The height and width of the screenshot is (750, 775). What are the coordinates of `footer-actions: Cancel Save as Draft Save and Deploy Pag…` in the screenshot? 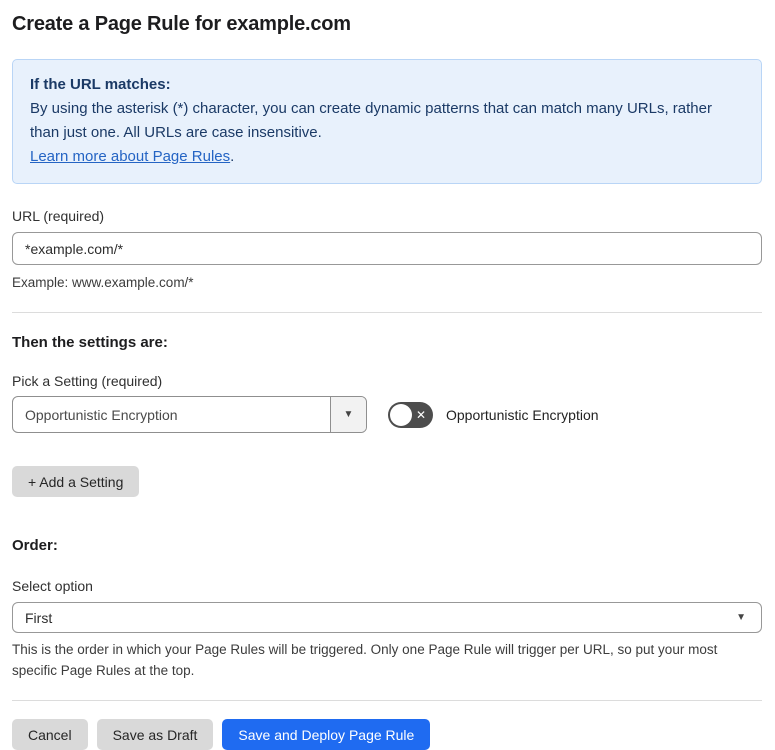 It's located at (387, 734).